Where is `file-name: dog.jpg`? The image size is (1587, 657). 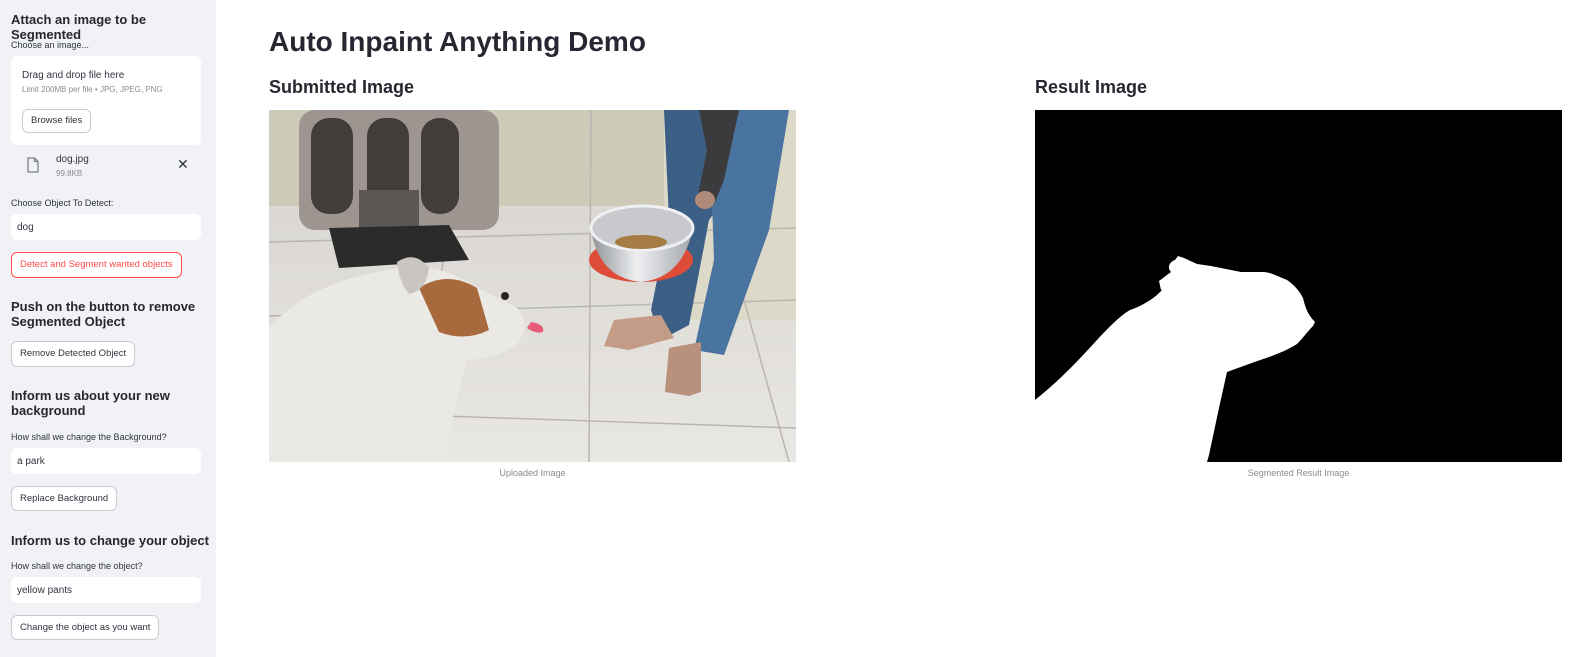
file-name: dog.jpg is located at coordinates (72, 159).